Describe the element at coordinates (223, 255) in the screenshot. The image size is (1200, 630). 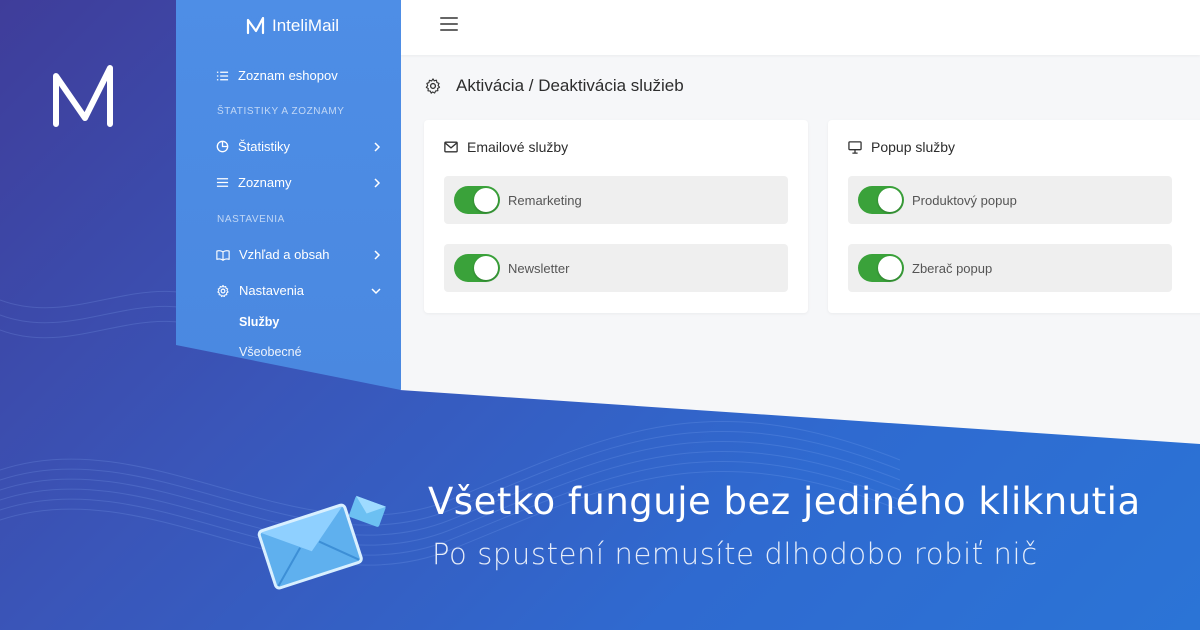
I see `book-icon` at that location.